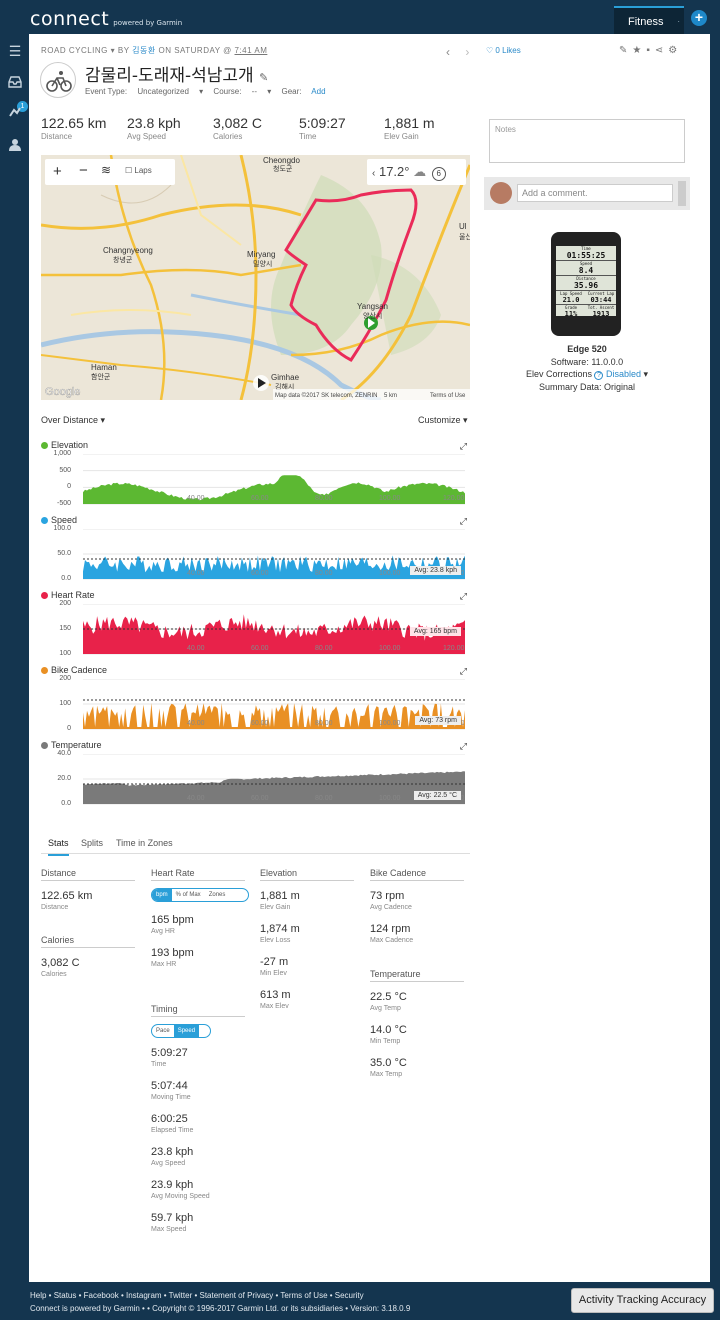  I want to click on zoom-in-button: +, so click(57, 171).